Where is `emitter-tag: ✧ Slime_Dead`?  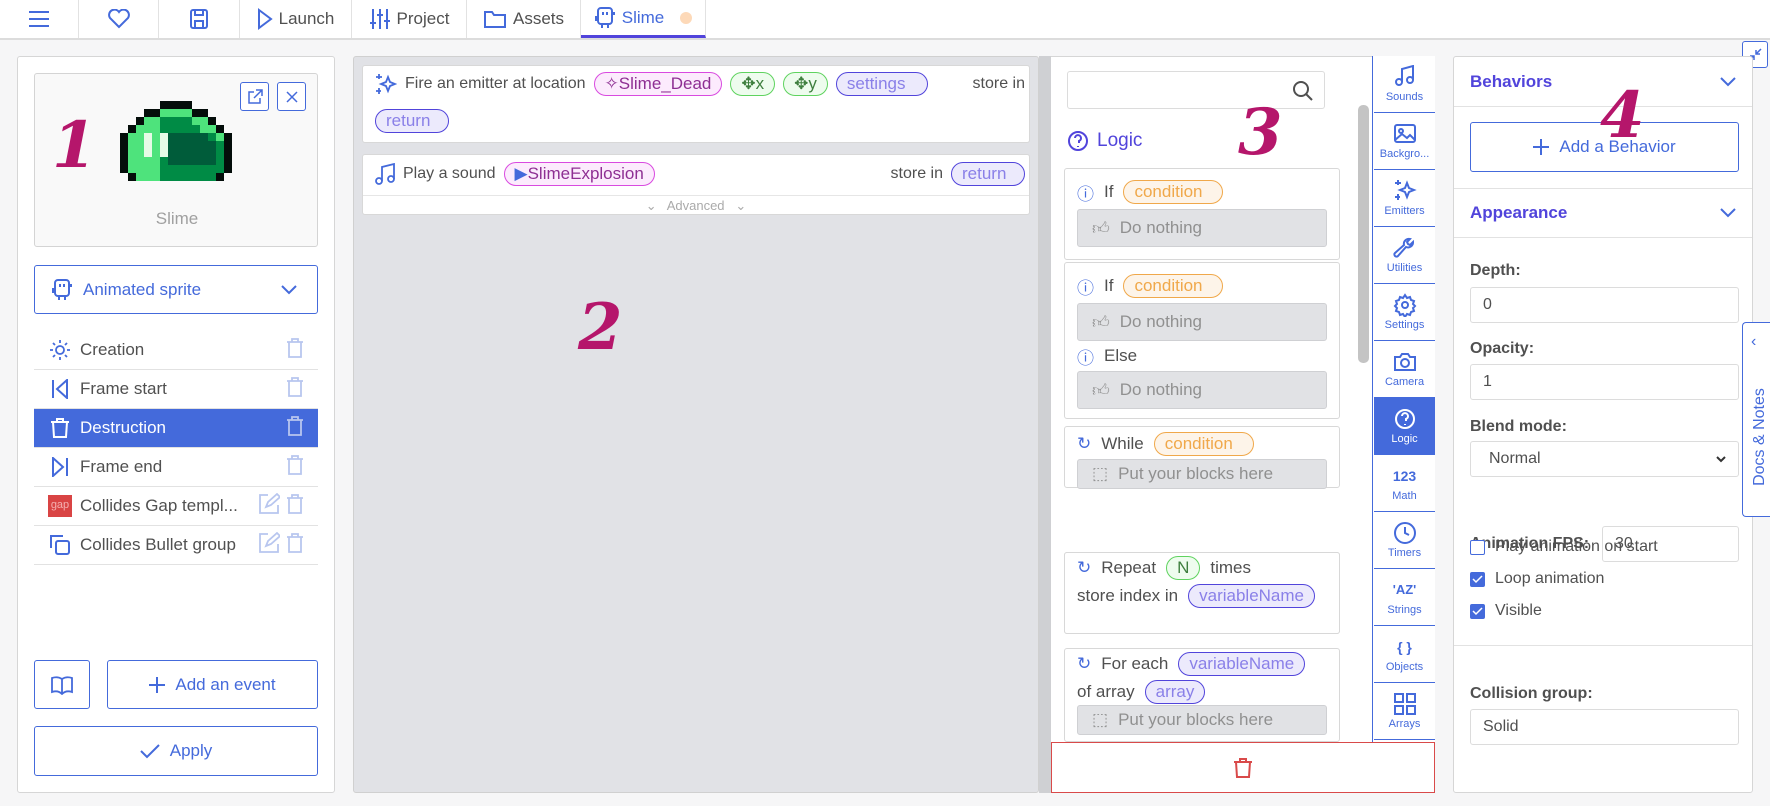
emitter-tag: ✧ Slime_Dead is located at coordinates (658, 84).